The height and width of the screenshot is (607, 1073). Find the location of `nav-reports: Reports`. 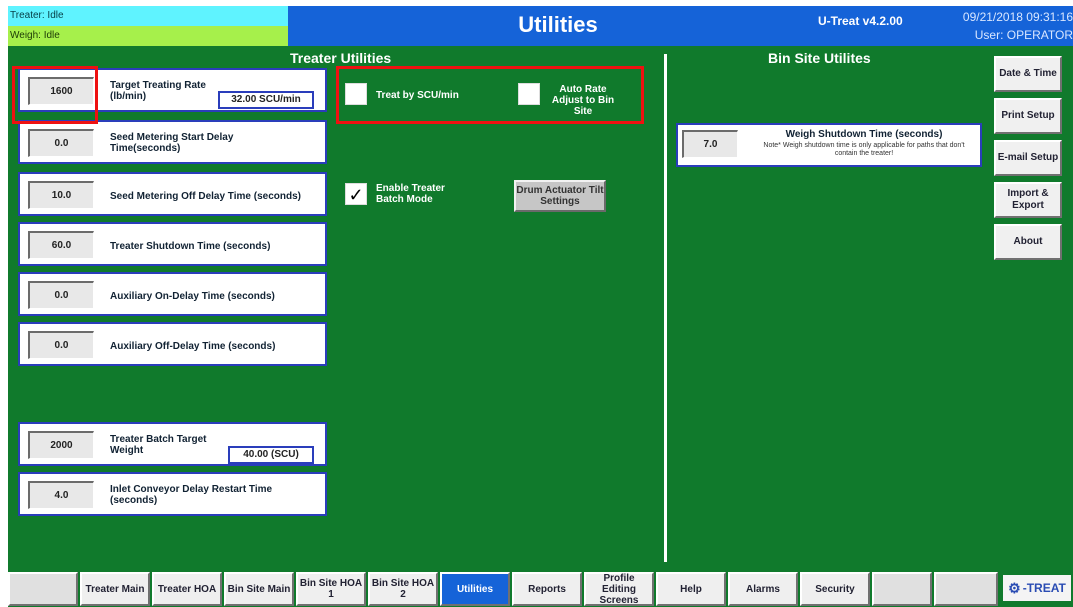

nav-reports: Reports is located at coordinates (547, 589).